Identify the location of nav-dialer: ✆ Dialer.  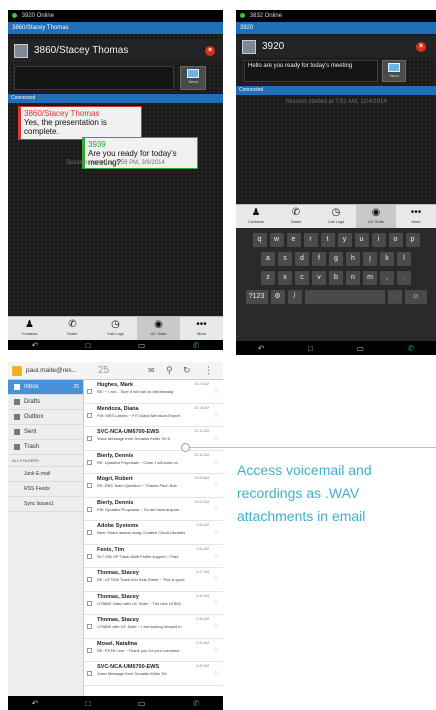
(296, 216).